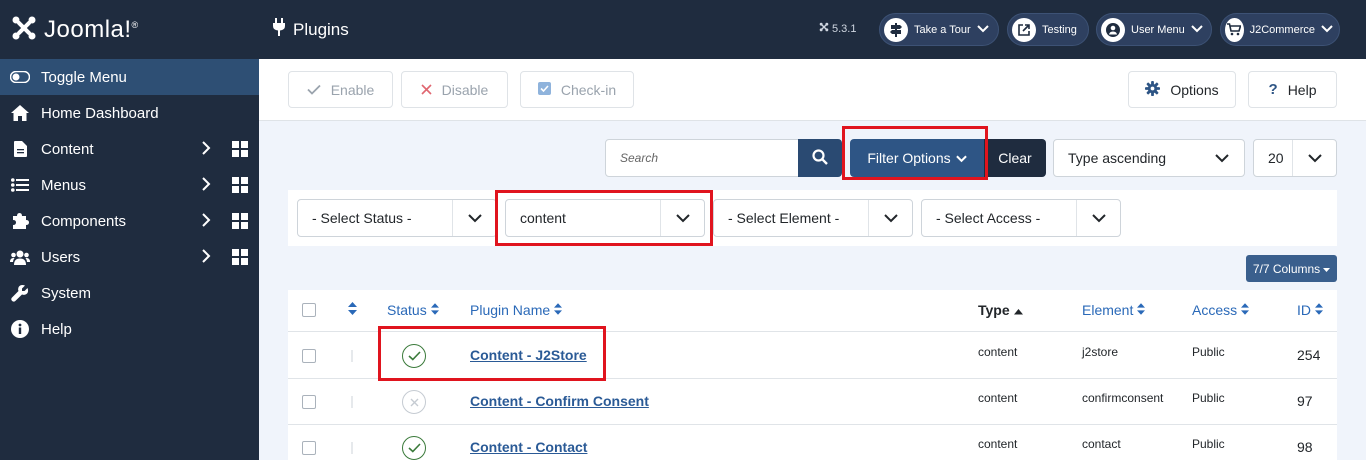 The height and width of the screenshot is (460, 1366). What do you see at coordinates (516, 310) in the screenshot?
I see `th-plugin-name: Plugin Name` at bounding box center [516, 310].